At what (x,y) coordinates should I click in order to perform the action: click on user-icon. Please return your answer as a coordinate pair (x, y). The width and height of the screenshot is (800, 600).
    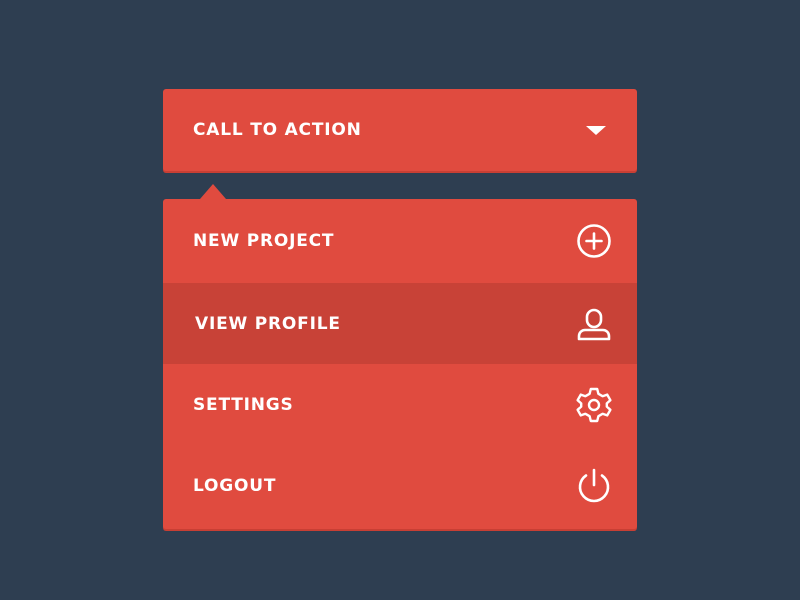
    Looking at the image, I should click on (594, 324).